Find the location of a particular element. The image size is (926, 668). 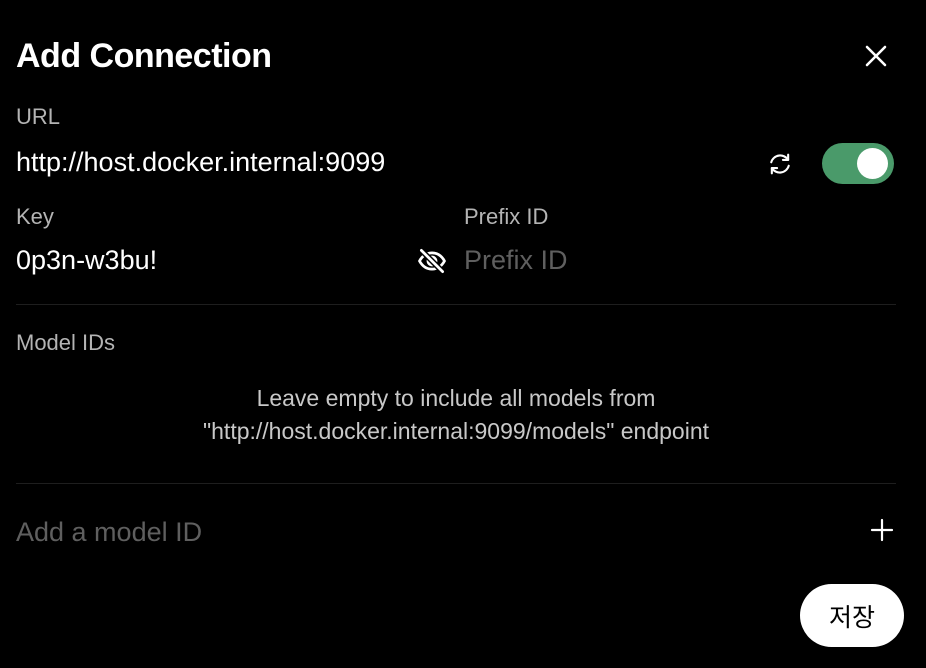

refresh-icon is located at coordinates (780, 164).